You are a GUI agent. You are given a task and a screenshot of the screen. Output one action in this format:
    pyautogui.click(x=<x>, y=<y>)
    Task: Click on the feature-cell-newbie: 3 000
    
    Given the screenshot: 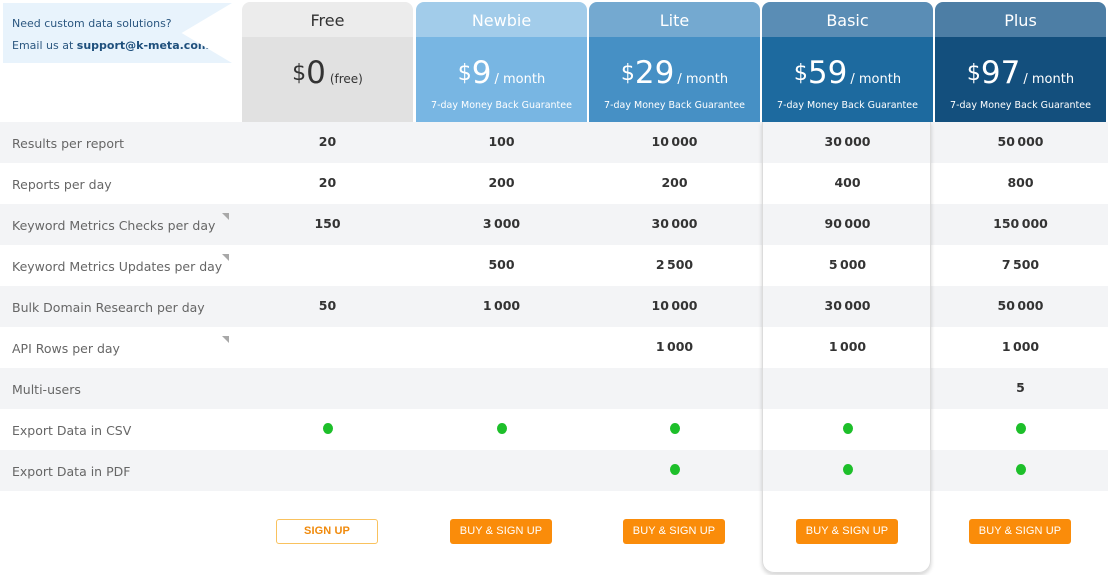 What is the action you would take?
    pyautogui.click(x=501, y=224)
    